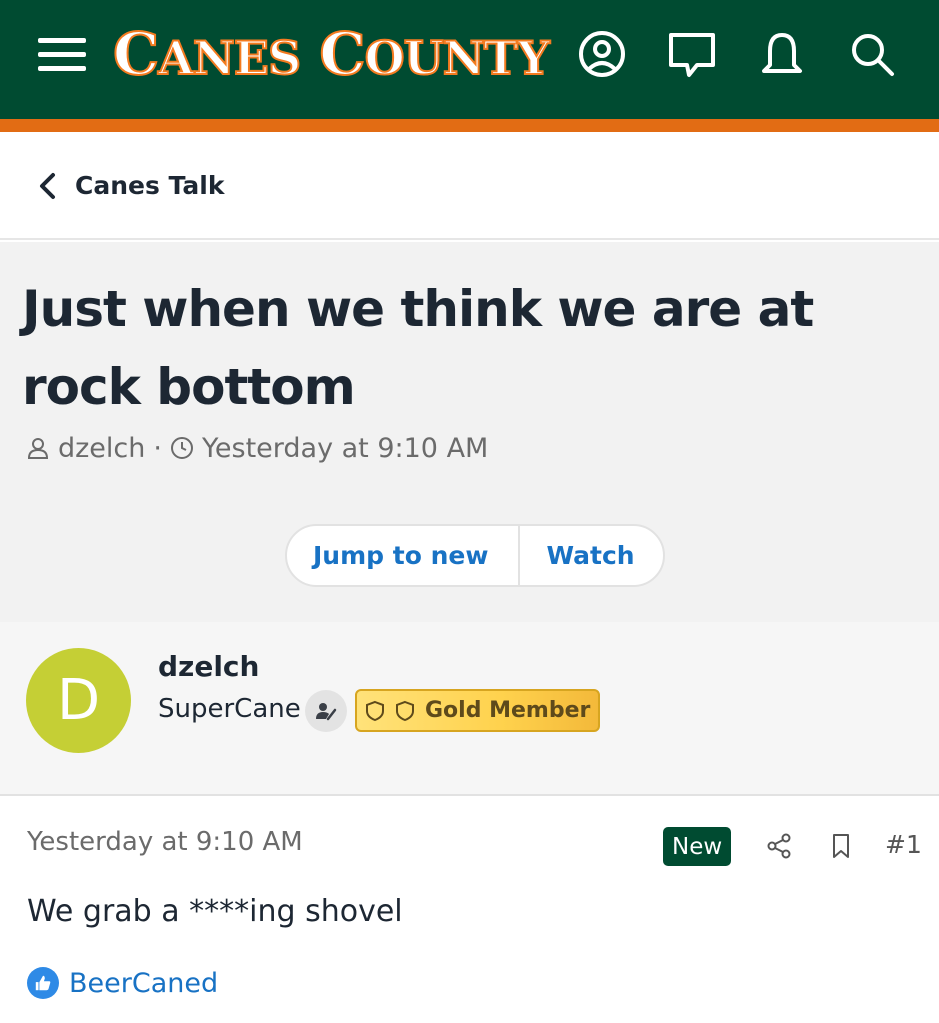 The width and height of the screenshot is (939, 1023). I want to click on thread-meta: dzelch · Yesterday at 9:10 AM, so click(257, 448).